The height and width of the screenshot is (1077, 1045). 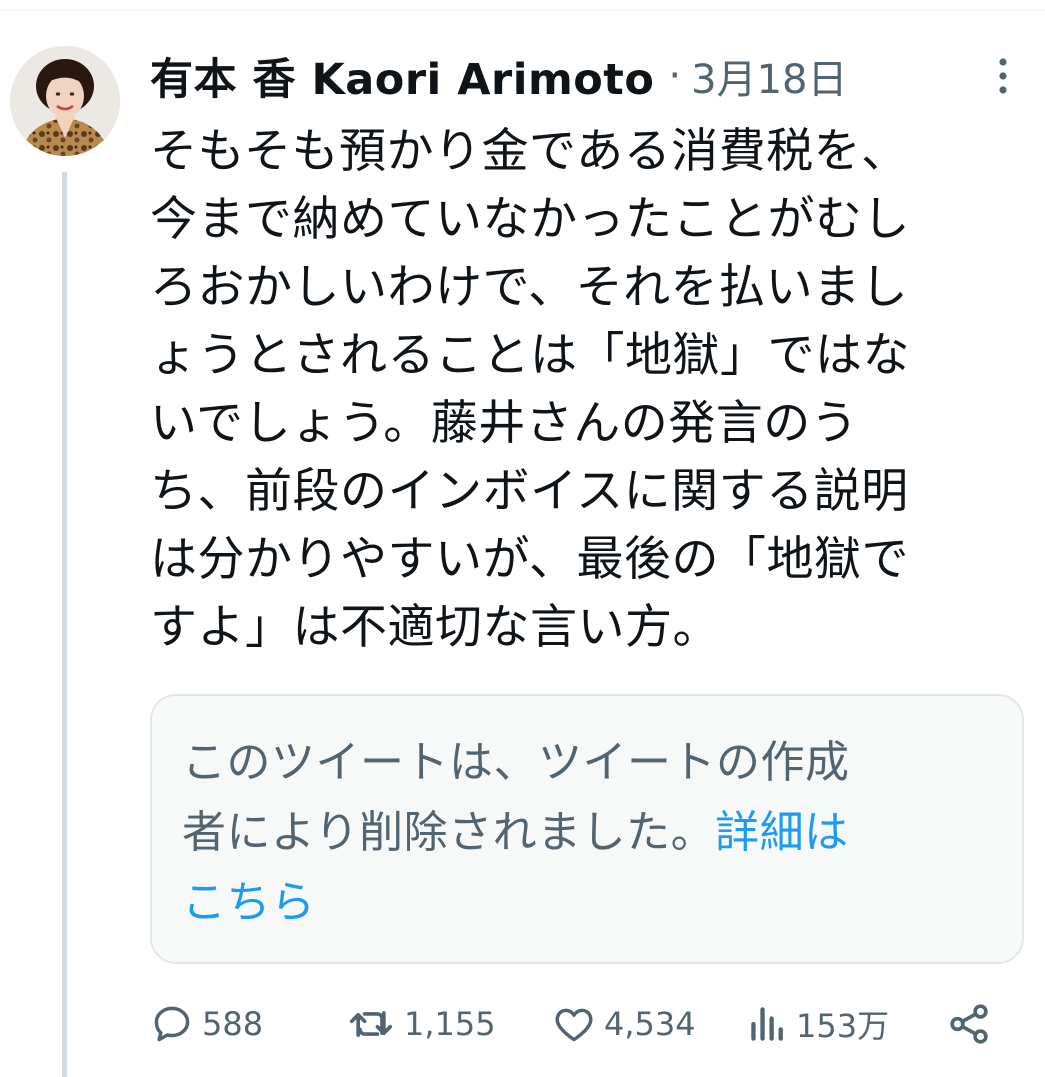 I want to click on reply-button: 588, so click(x=206, y=1024).